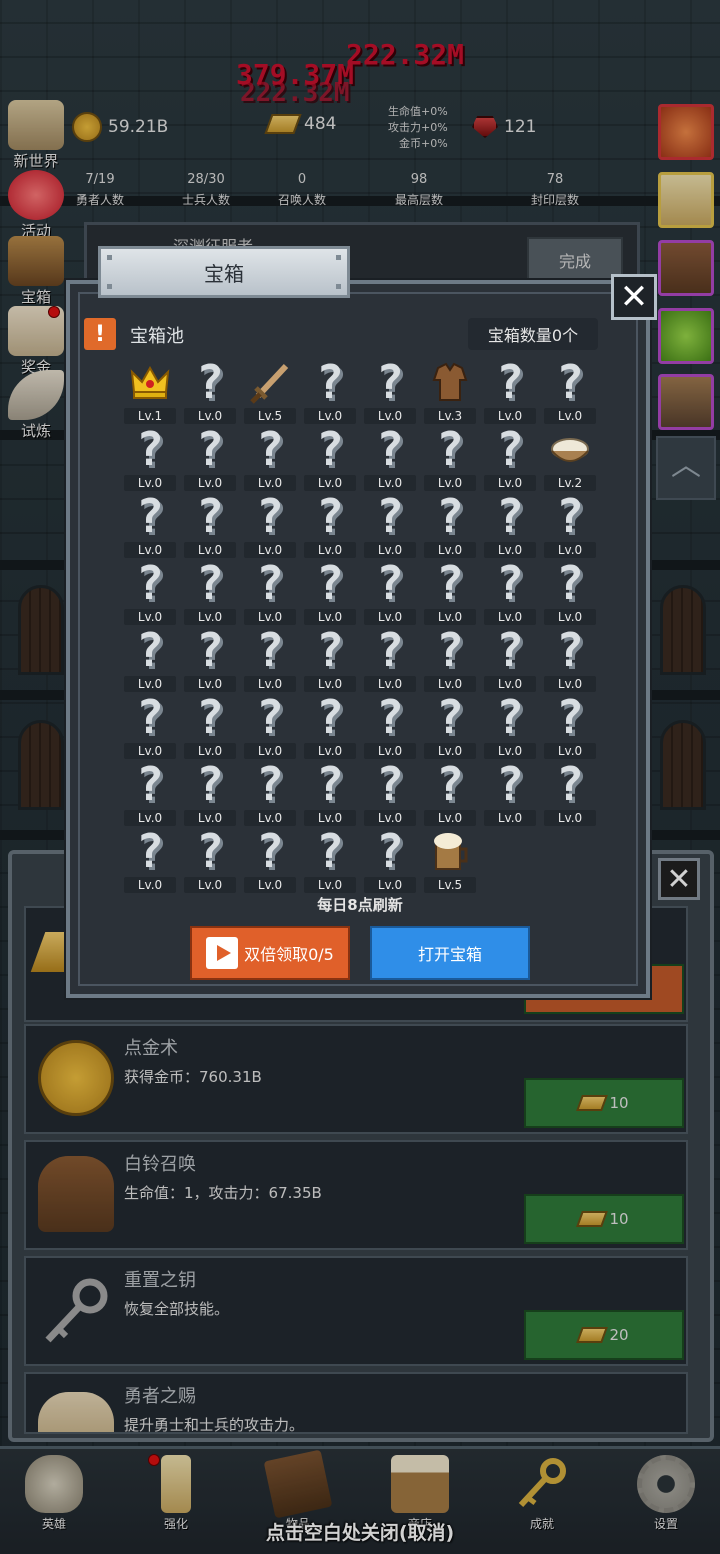 This screenshot has height=1554, width=720. I want to click on chest-item-slot: Lv.1, so click(150, 391).